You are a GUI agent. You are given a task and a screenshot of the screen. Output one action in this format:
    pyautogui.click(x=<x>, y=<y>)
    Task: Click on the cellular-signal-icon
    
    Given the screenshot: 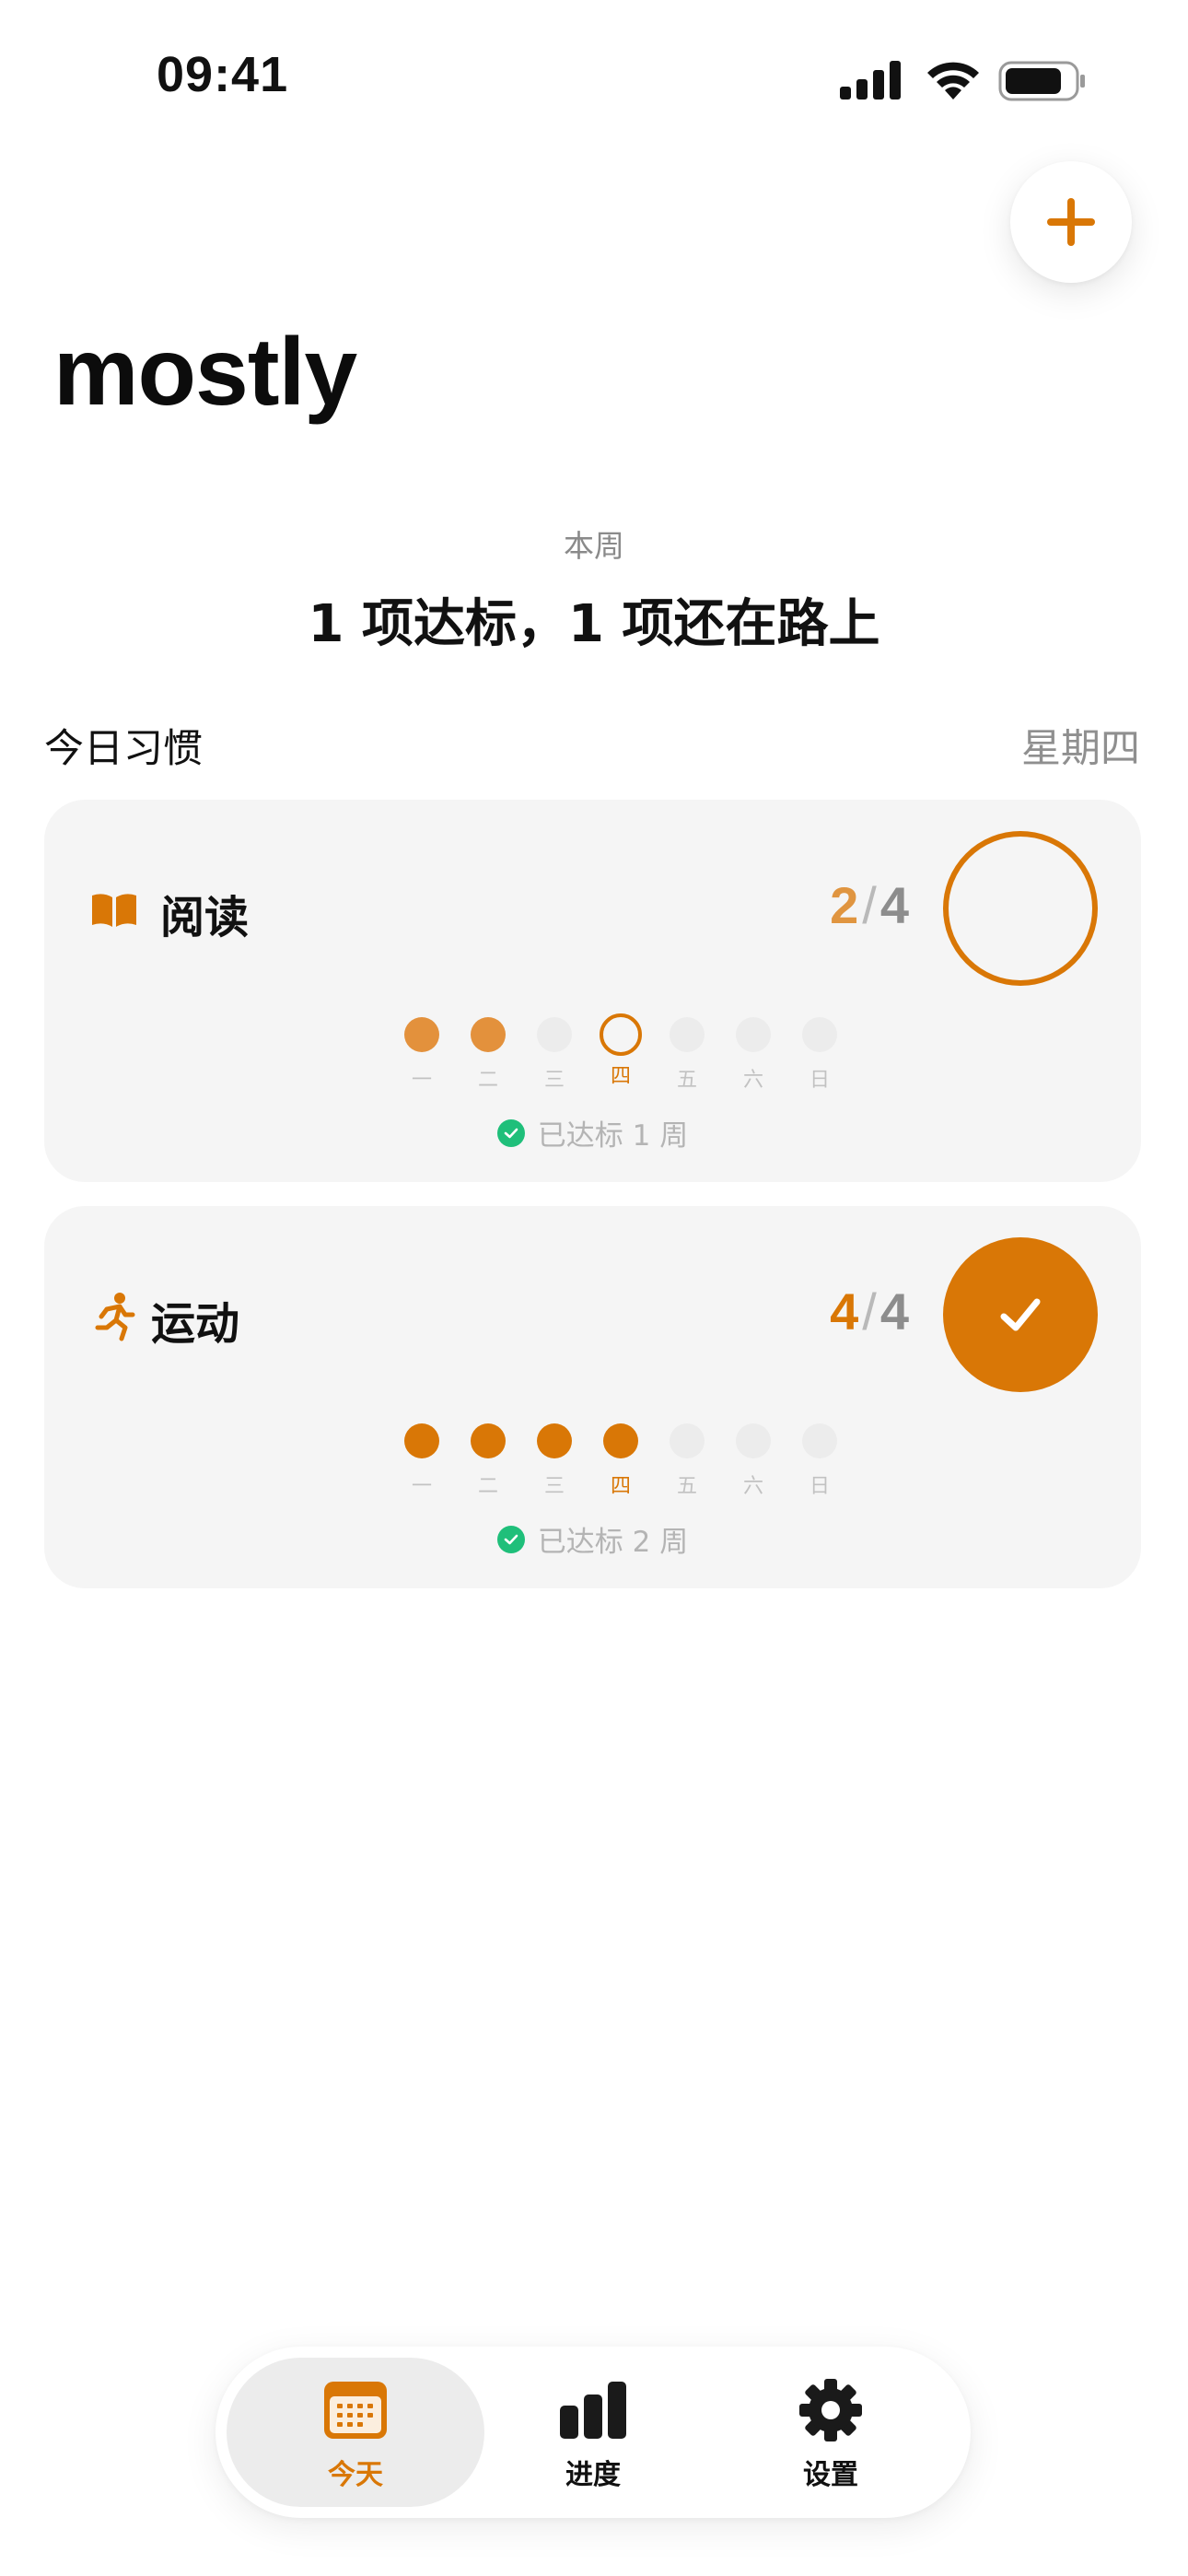 What is the action you would take?
    pyautogui.click(x=870, y=80)
    